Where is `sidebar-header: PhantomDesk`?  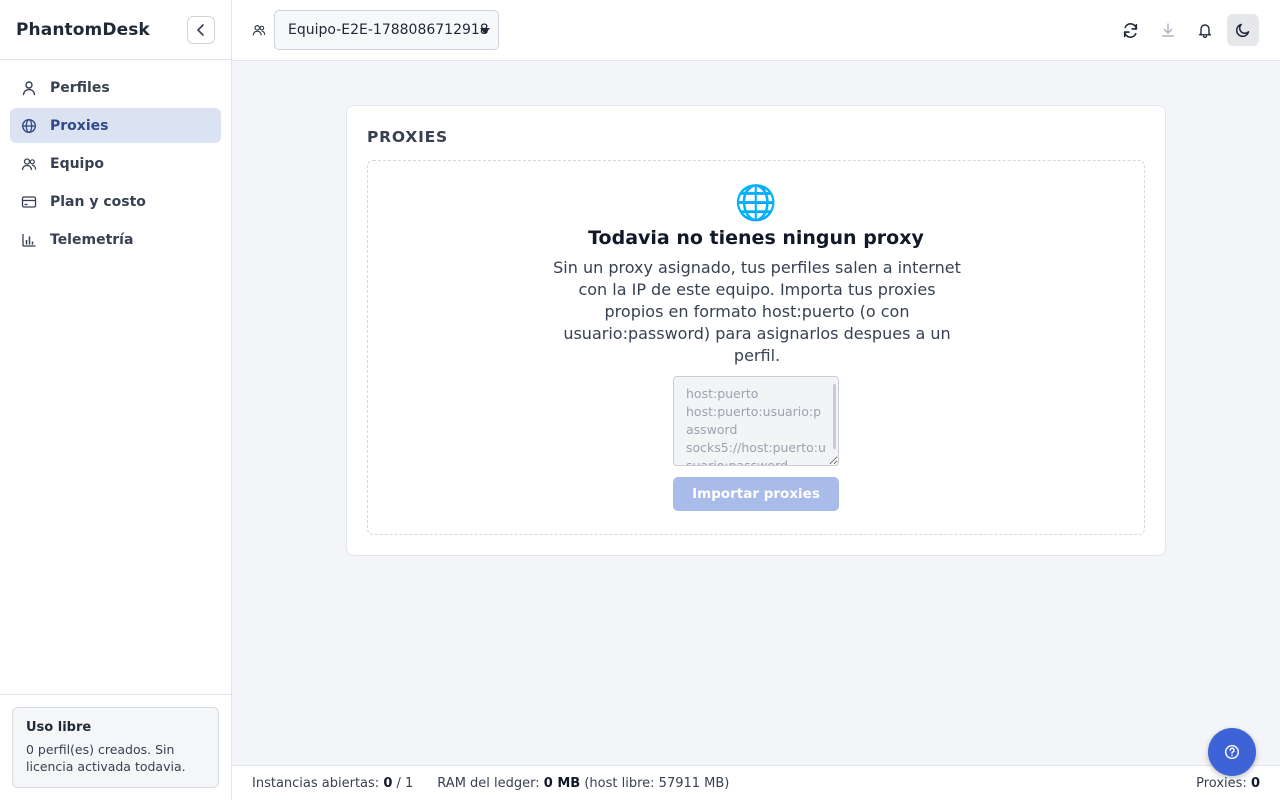
sidebar-header: PhantomDesk is located at coordinates (115, 30).